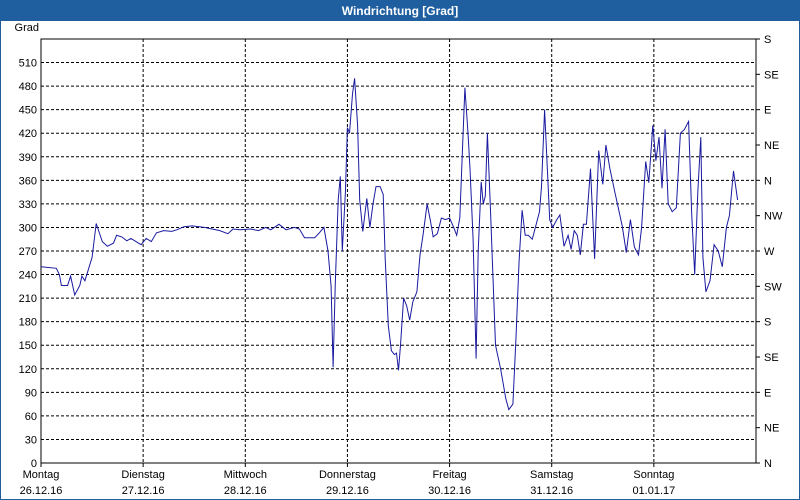 This screenshot has width=800, height=500. I want to click on x-tick-date: 26.12.16, so click(41, 491).